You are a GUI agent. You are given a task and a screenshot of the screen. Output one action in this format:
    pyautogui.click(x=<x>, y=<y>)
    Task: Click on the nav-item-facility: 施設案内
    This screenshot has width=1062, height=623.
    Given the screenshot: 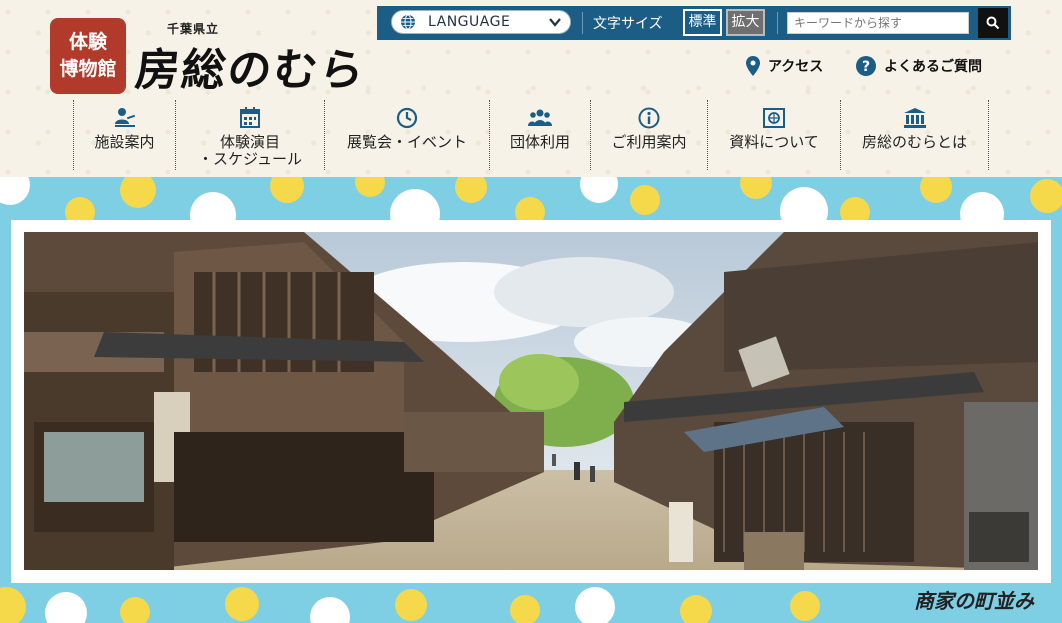 What is the action you would take?
    pyautogui.click(x=124, y=135)
    